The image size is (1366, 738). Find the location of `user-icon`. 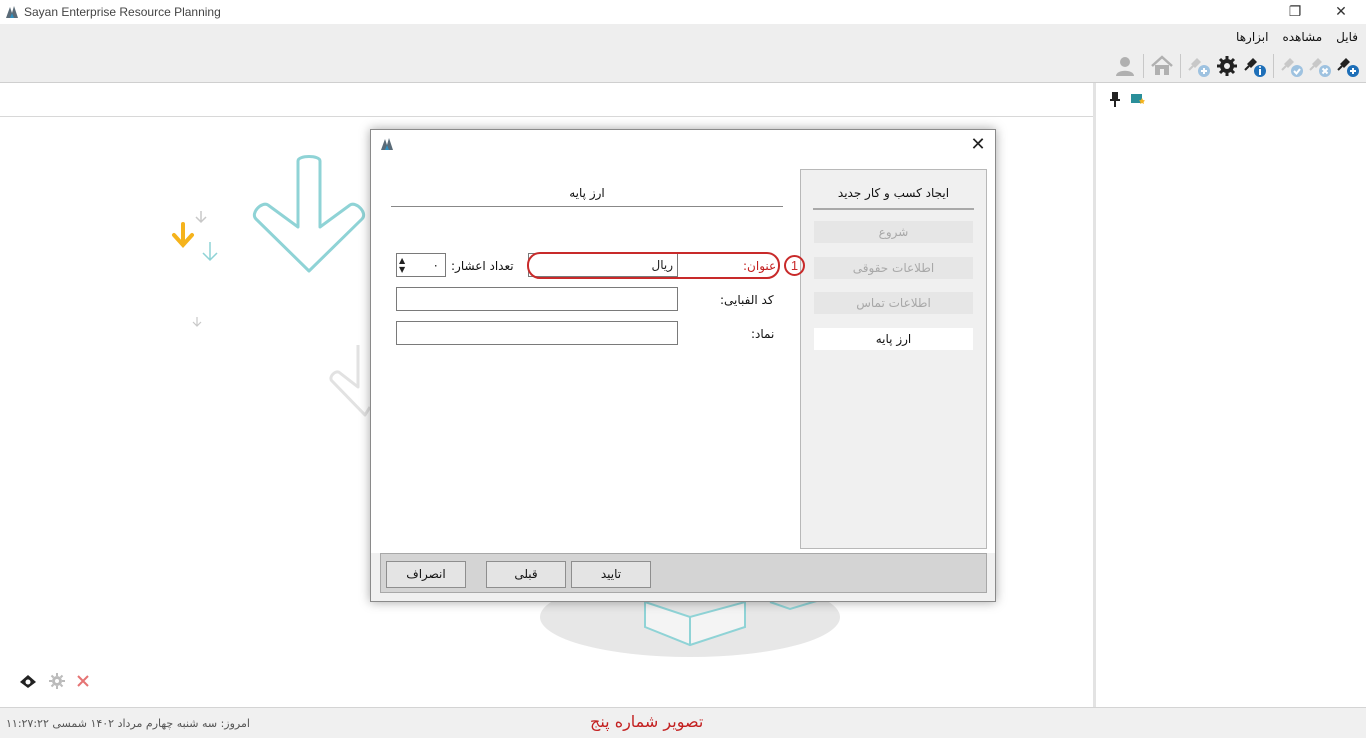

user-icon is located at coordinates (1125, 66).